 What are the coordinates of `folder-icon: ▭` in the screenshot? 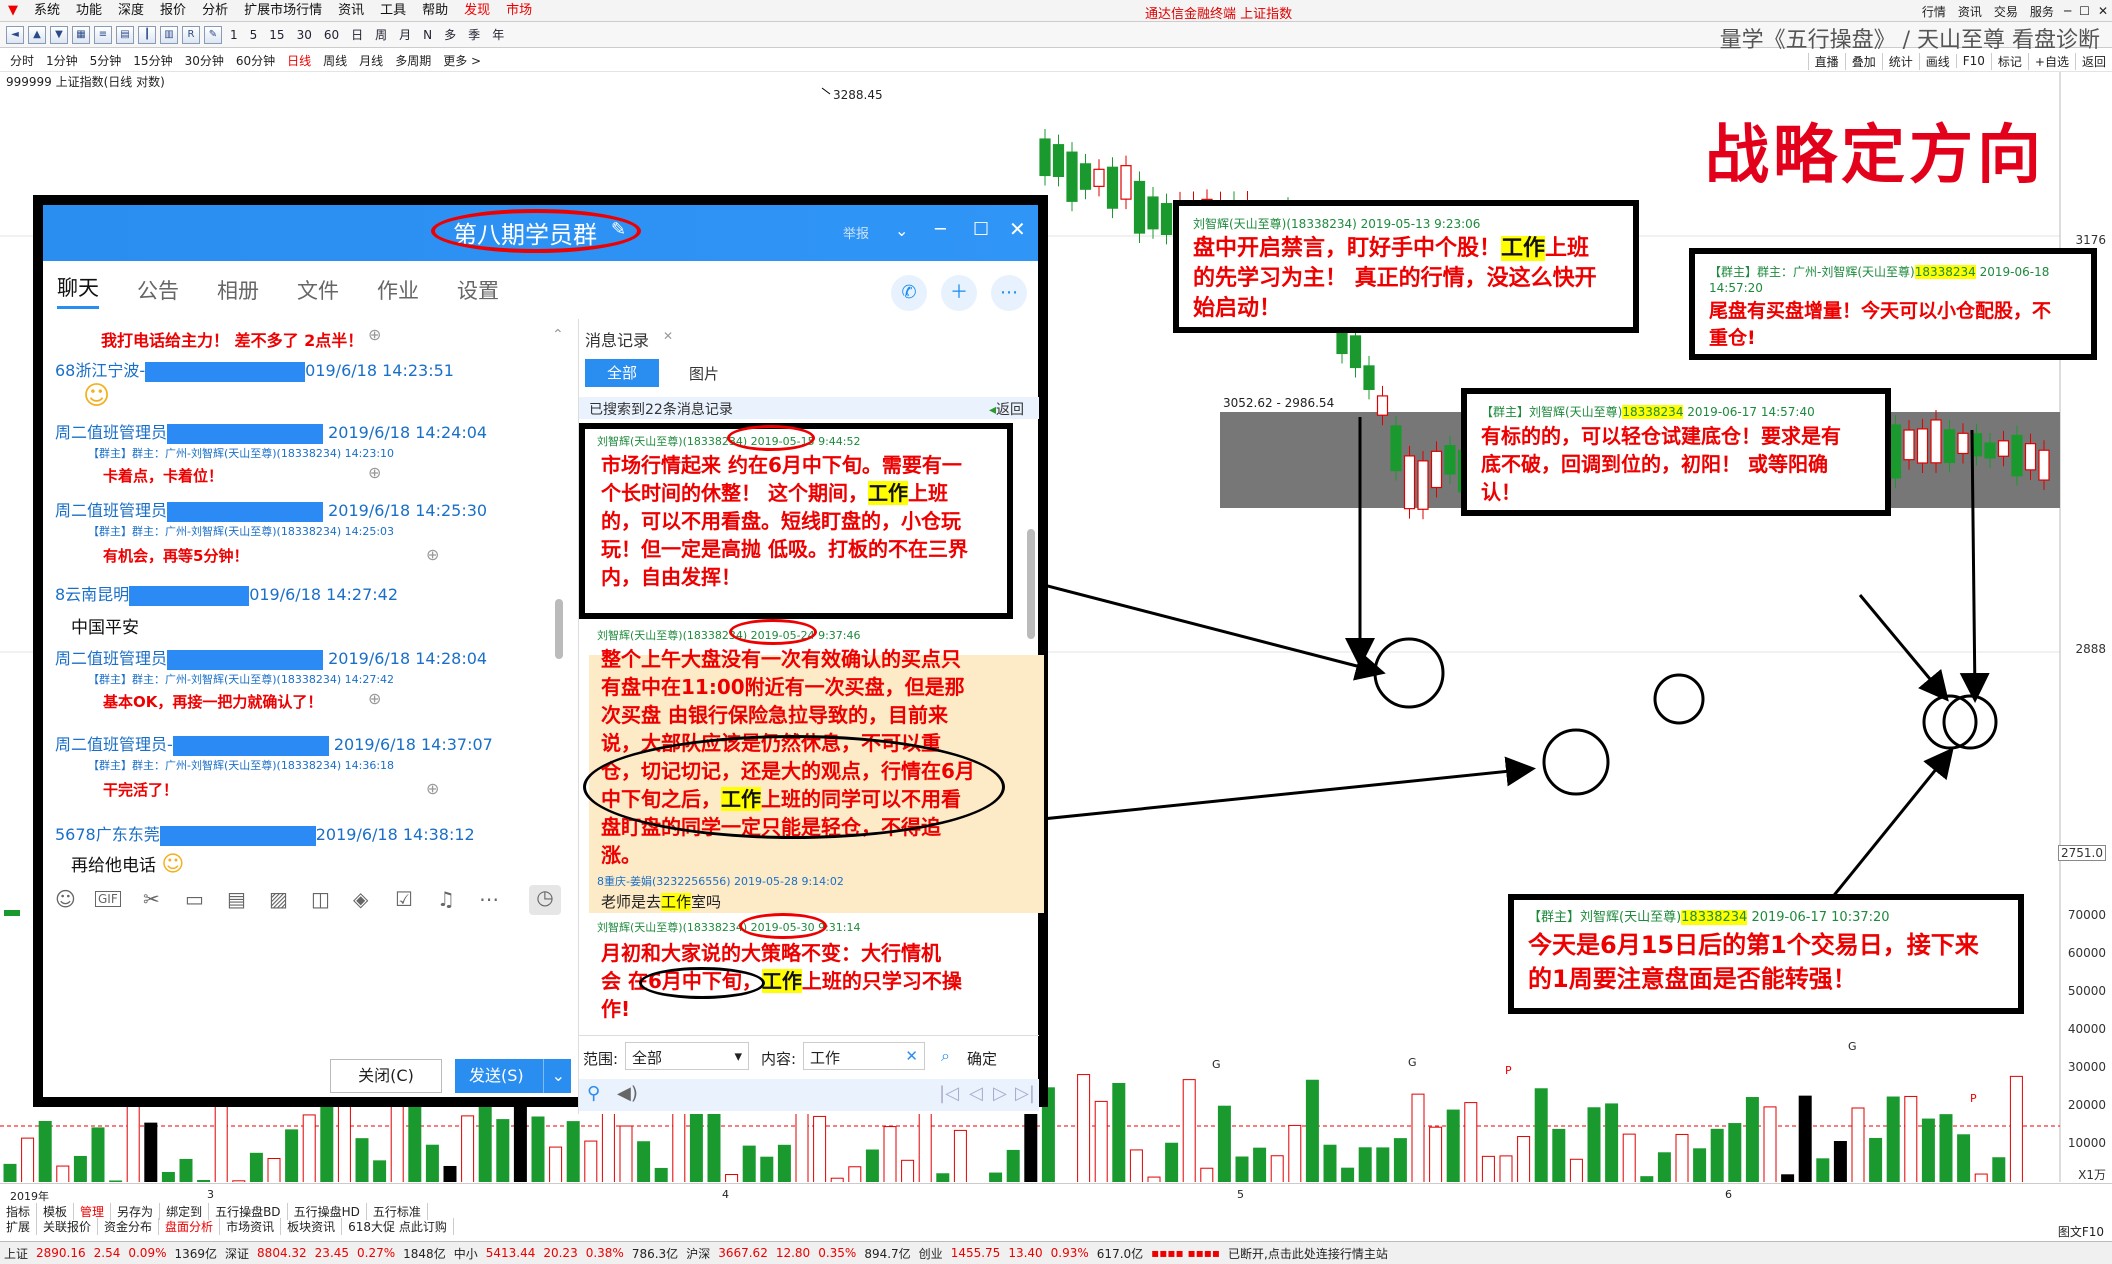 It's located at (194, 899).